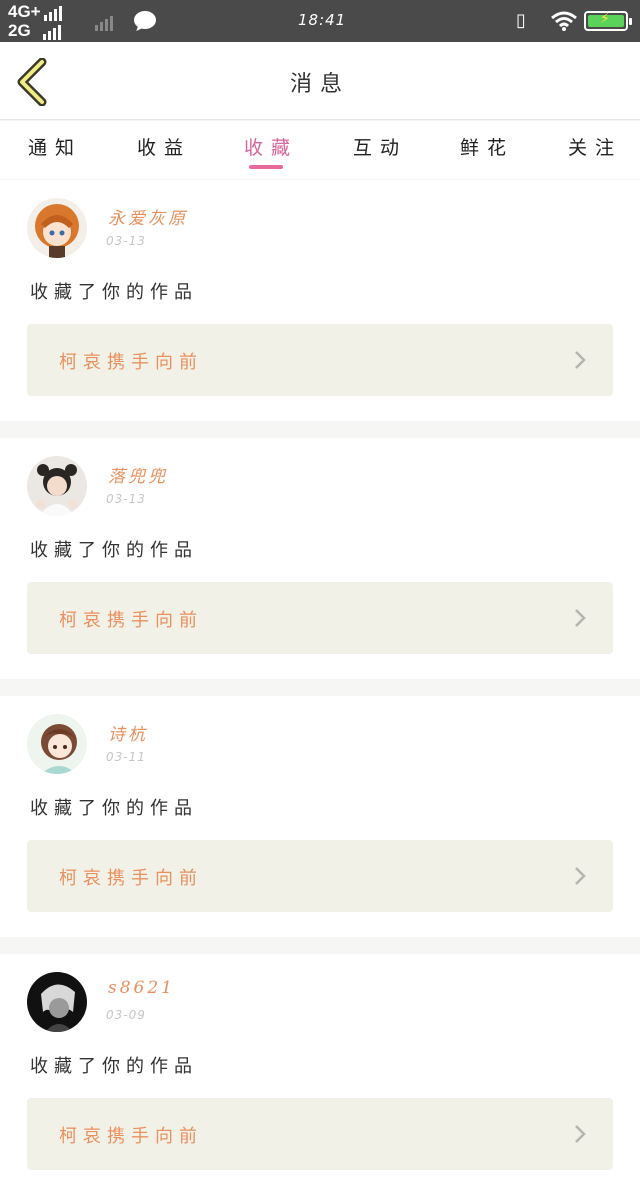 The width and height of the screenshot is (640, 1195). I want to click on username: 落兜兜, so click(138, 474).